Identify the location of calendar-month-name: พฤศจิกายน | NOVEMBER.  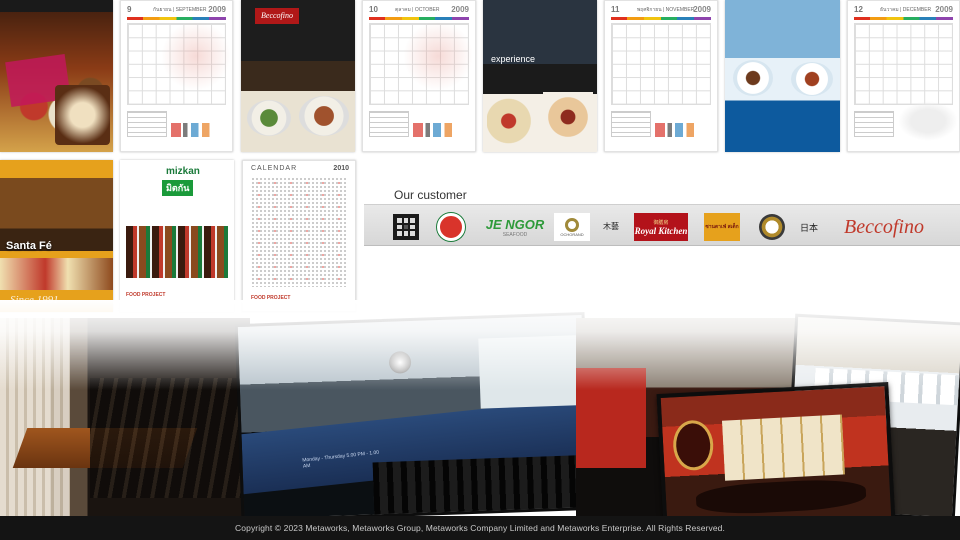
(666, 10).